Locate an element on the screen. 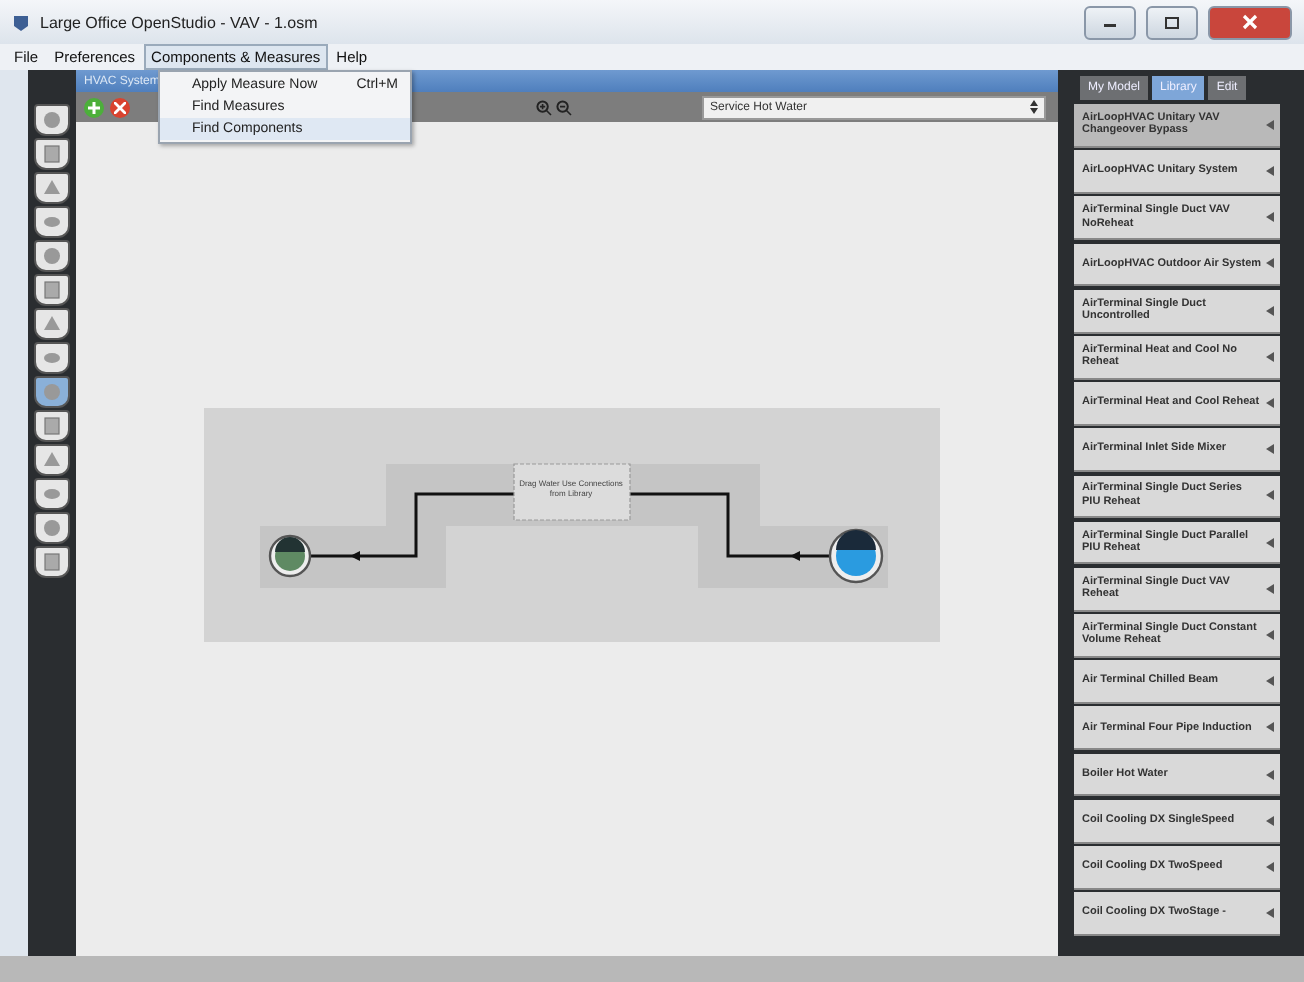 This screenshot has width=1304, height=982. drop-zone is located at coordinates (571, 492).